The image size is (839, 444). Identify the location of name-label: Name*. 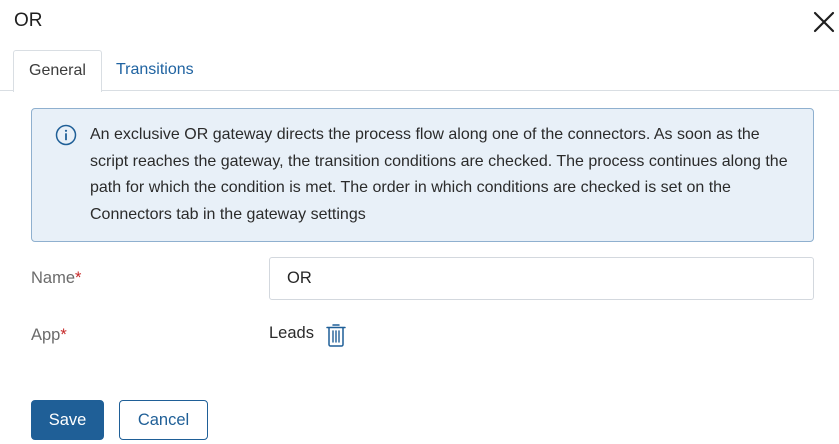
(56, 278).